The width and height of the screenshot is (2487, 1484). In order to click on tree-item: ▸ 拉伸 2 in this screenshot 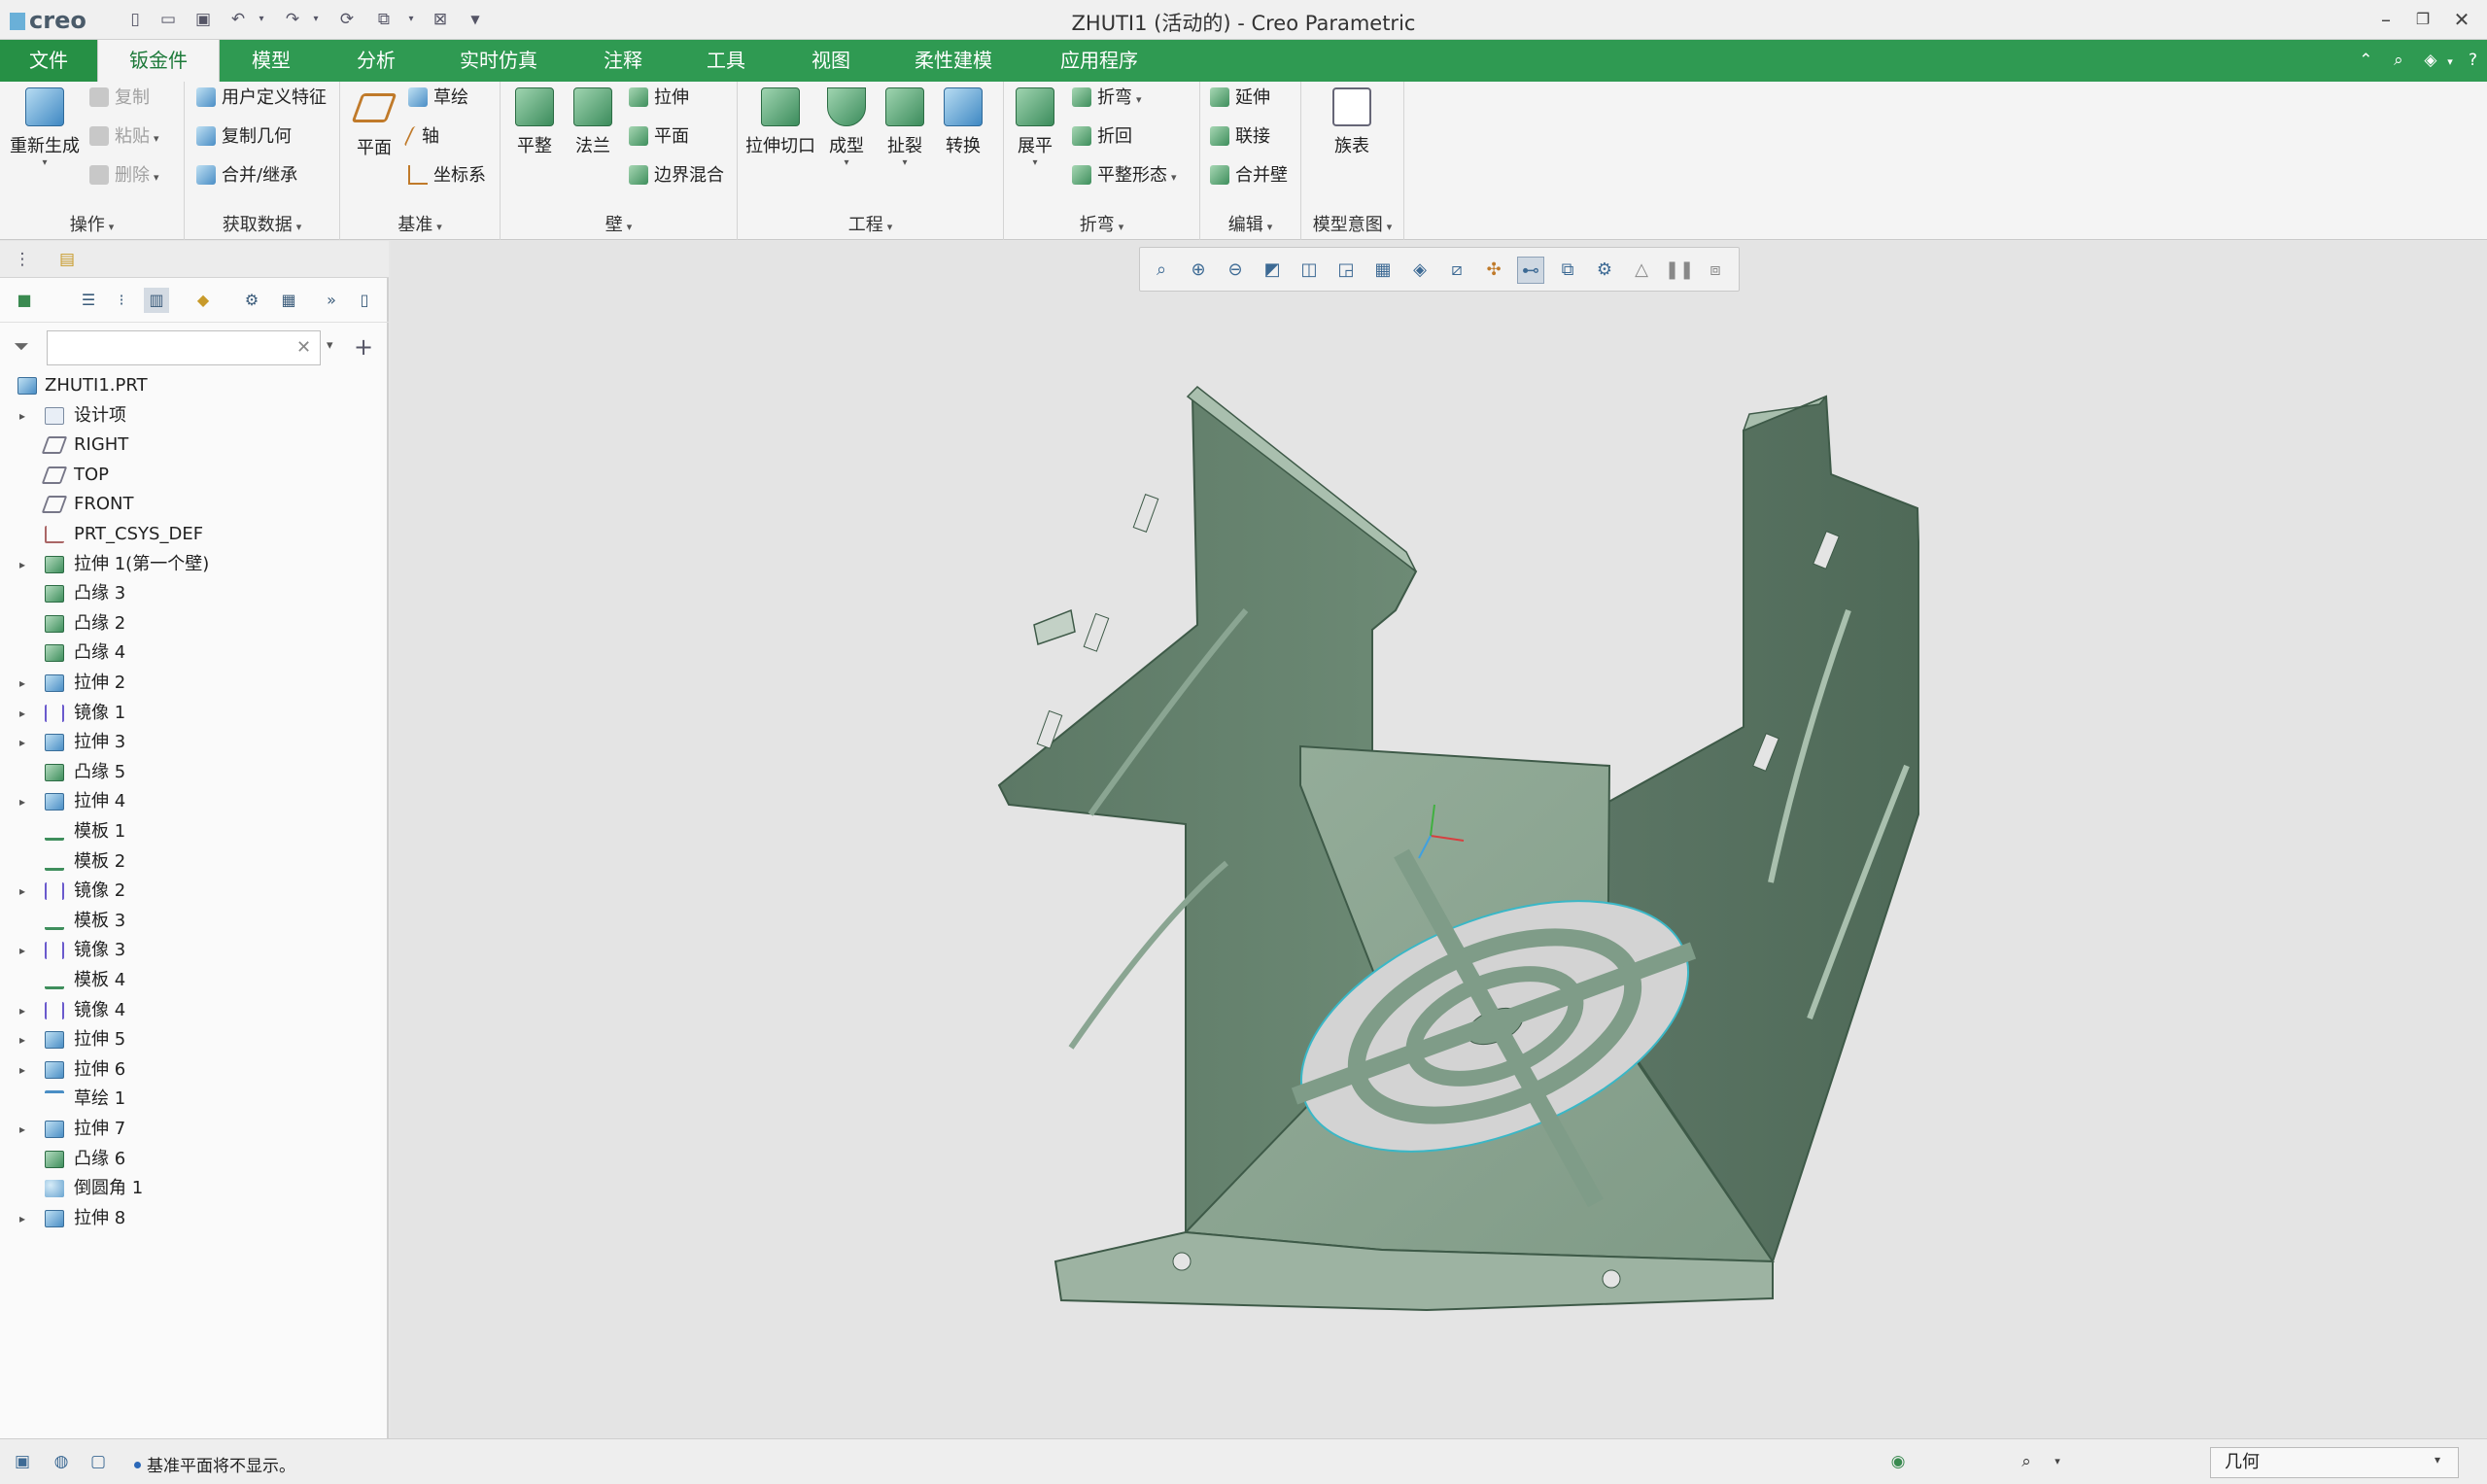, I will do `click(194, 683)`.